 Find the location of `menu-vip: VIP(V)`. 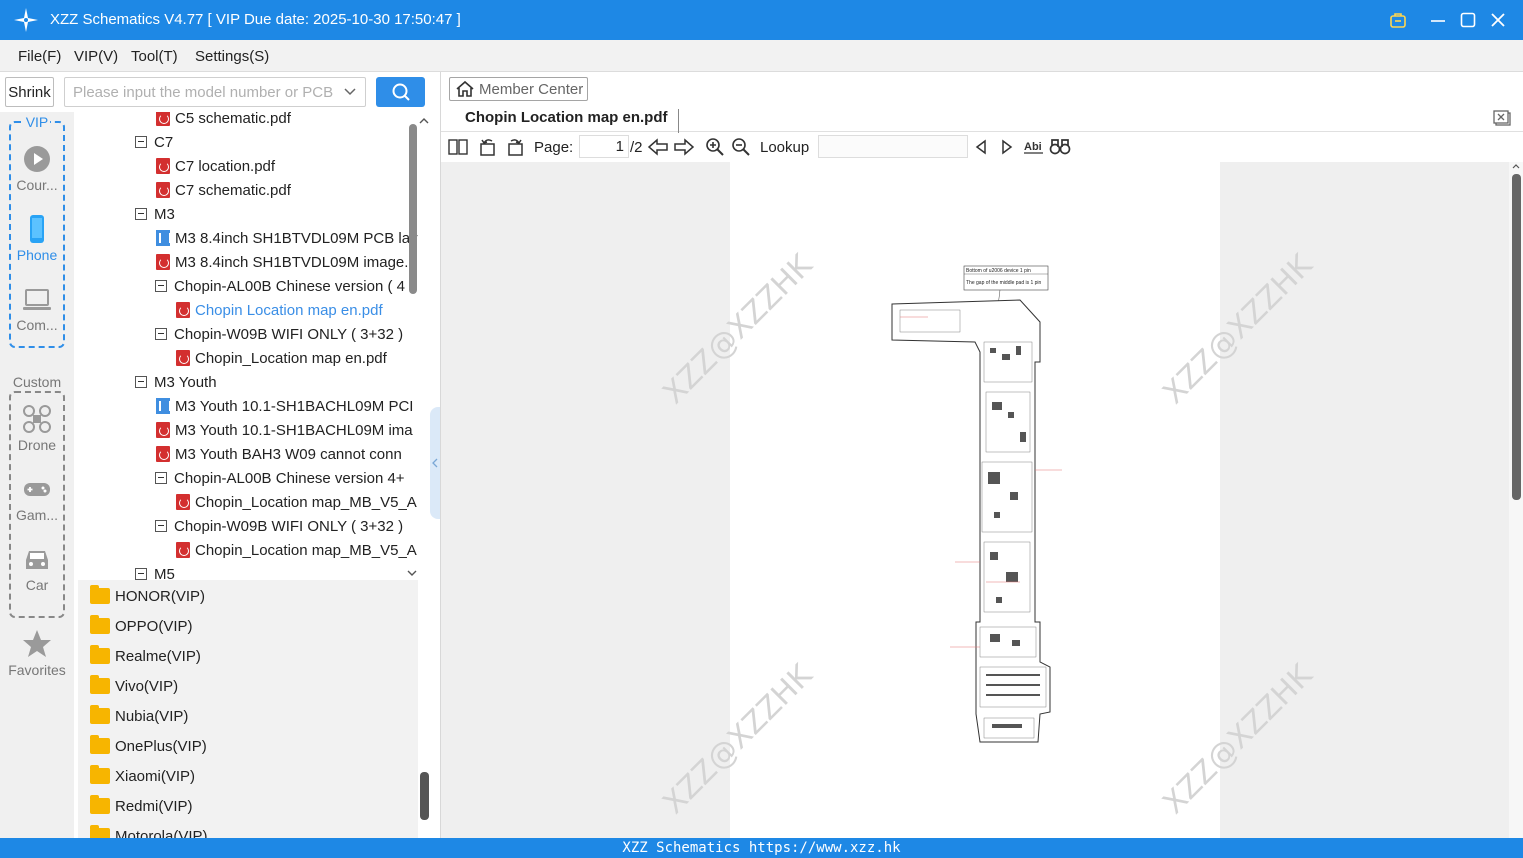

menu-vip: VIP(V) is located at coordinates (96, 56).